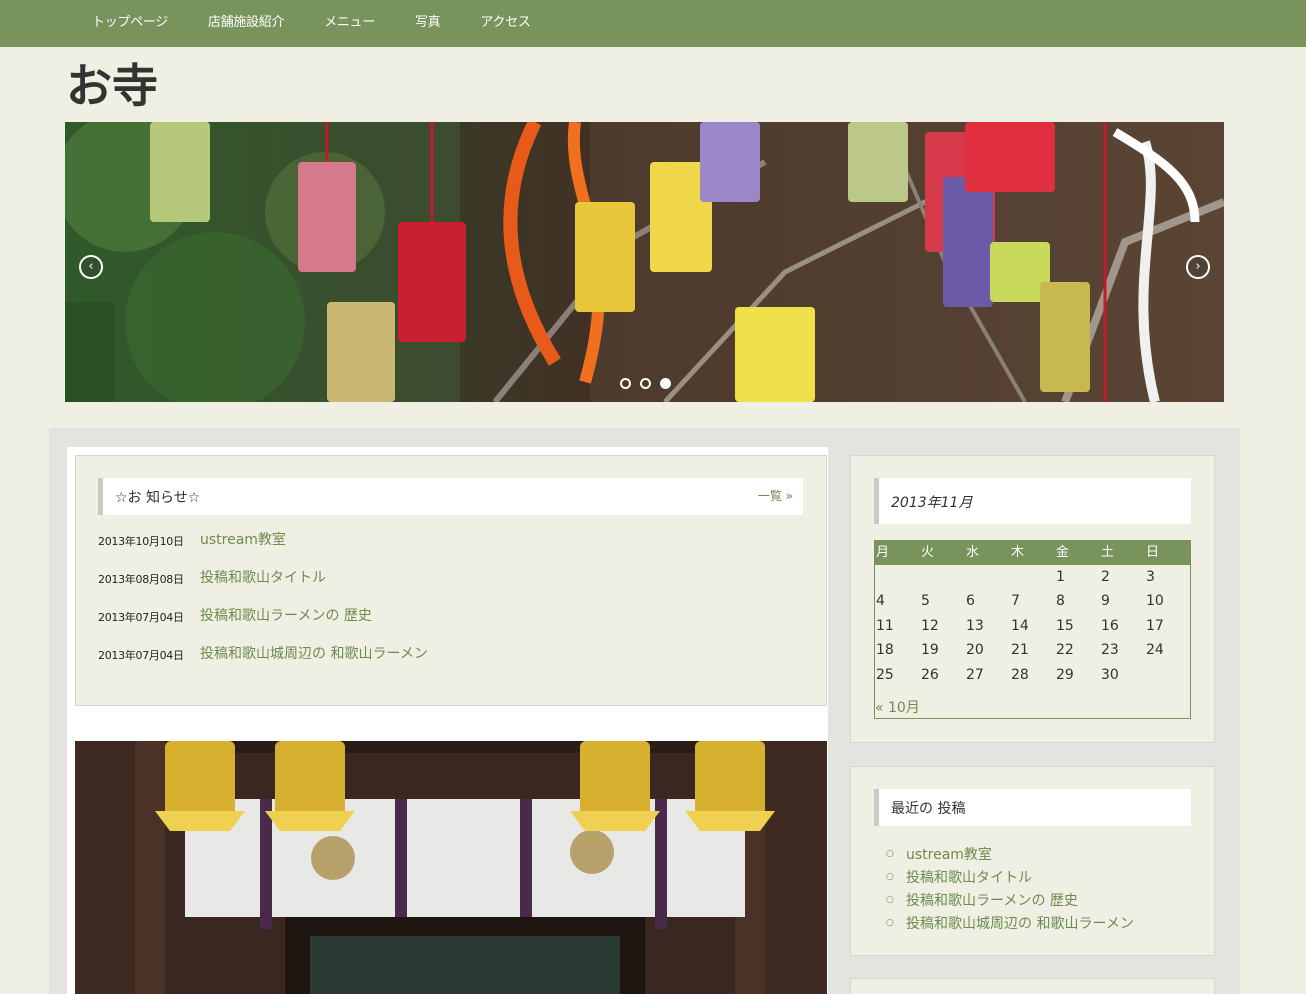  I want to click on weekday: 土, so click(1108, 552).